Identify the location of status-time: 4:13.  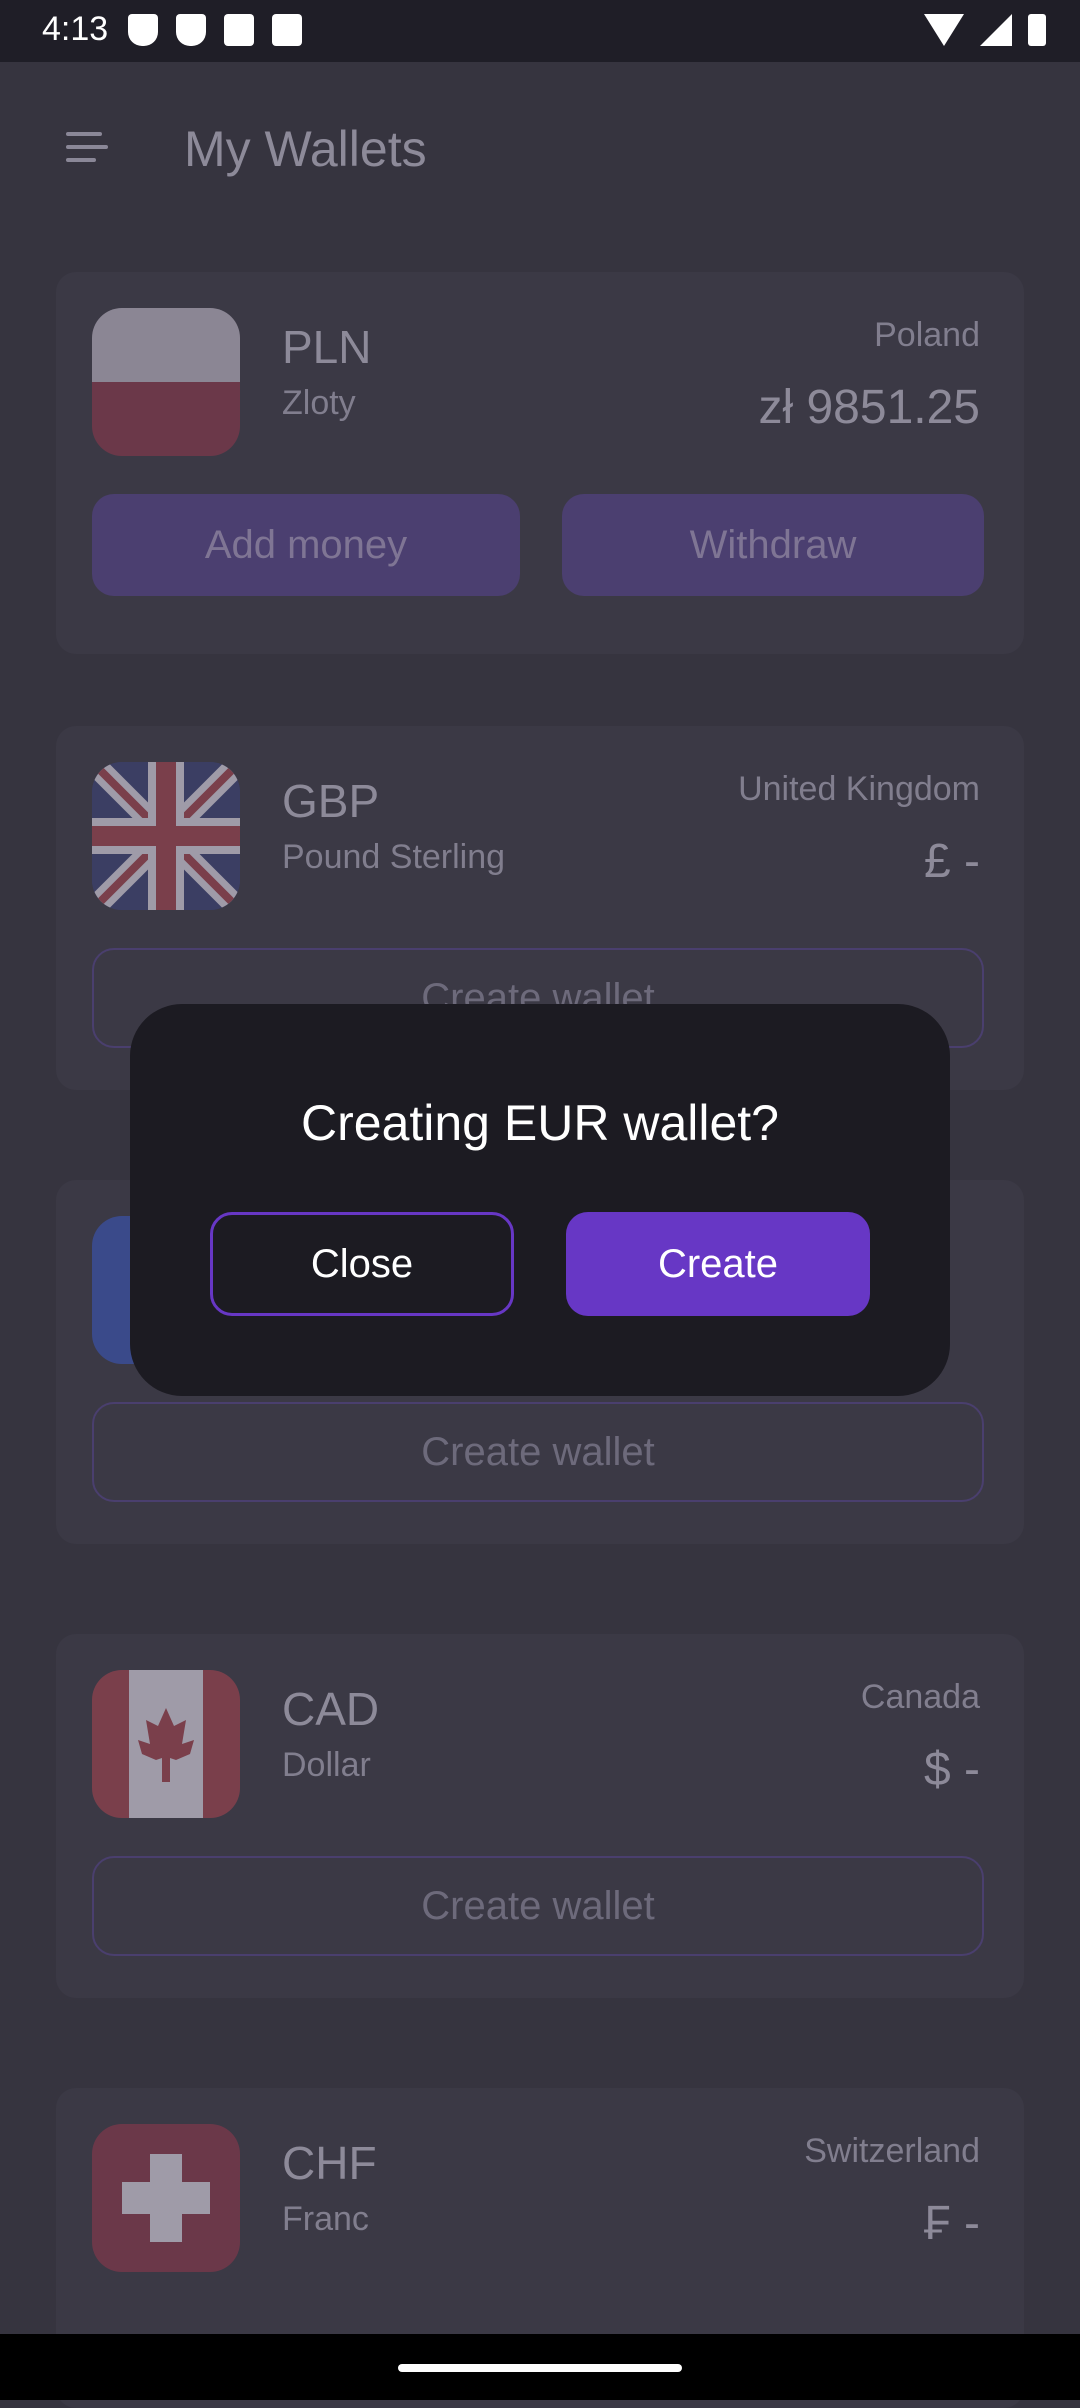
(75, 29).